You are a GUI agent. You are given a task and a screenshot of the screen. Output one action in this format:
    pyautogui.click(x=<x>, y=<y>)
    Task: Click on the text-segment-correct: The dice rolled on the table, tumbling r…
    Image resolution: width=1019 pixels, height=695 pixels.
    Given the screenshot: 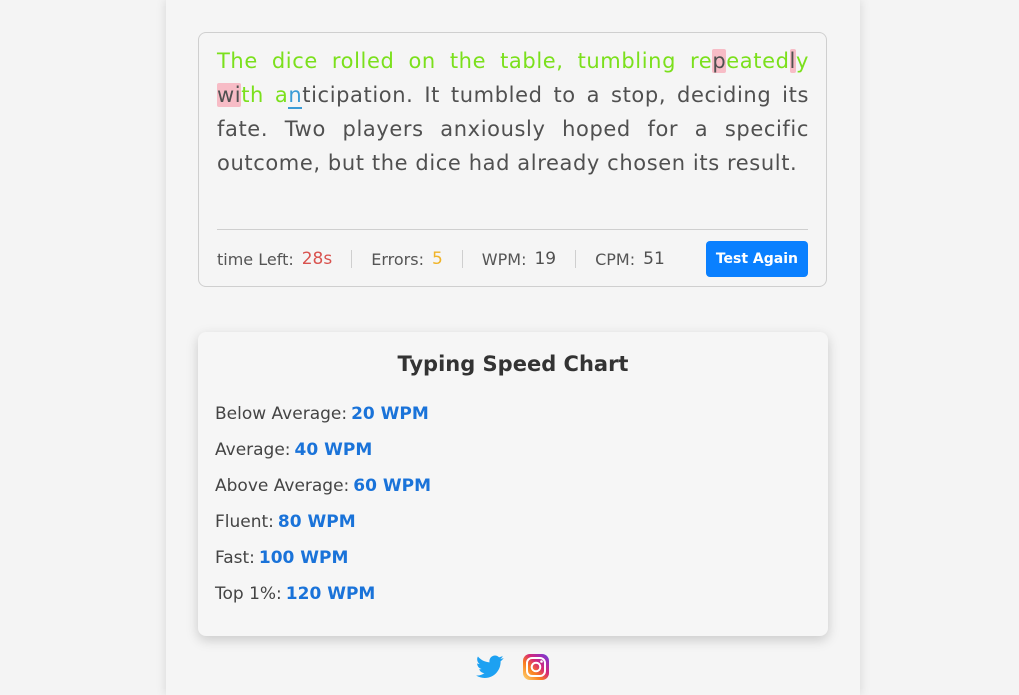 What is the action you would take?
    pyautogui.click(x=465, y=61)
    